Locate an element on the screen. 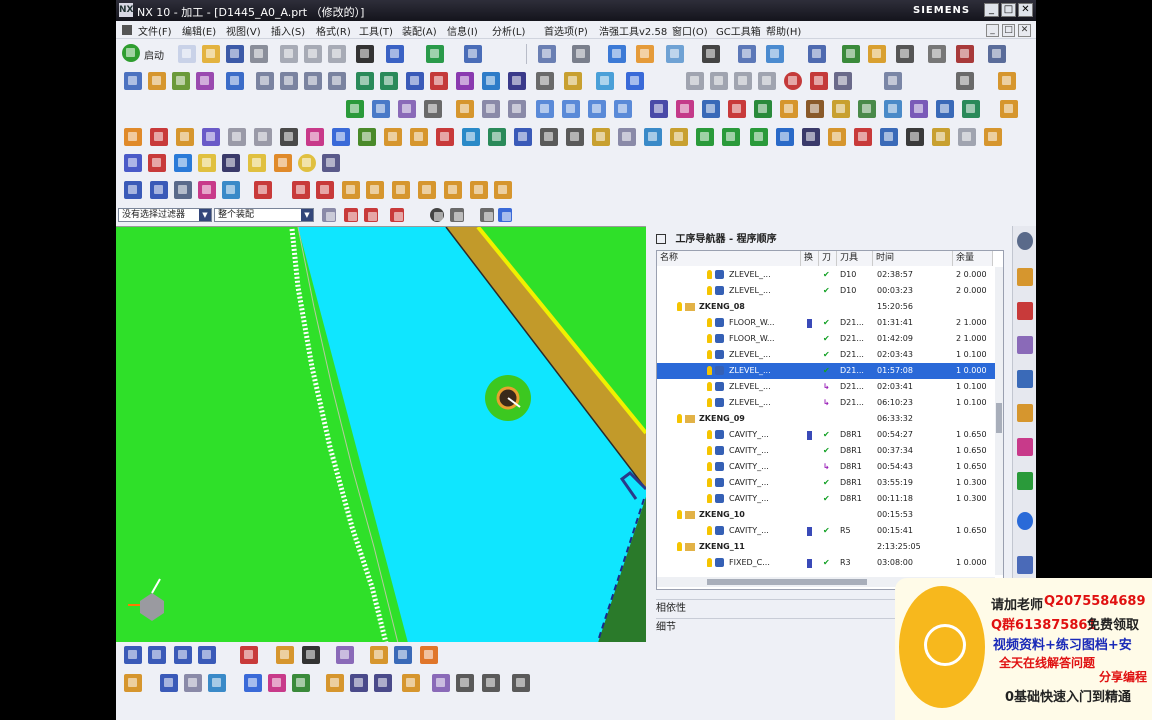  text-icon is located at coordinates (915, 137).